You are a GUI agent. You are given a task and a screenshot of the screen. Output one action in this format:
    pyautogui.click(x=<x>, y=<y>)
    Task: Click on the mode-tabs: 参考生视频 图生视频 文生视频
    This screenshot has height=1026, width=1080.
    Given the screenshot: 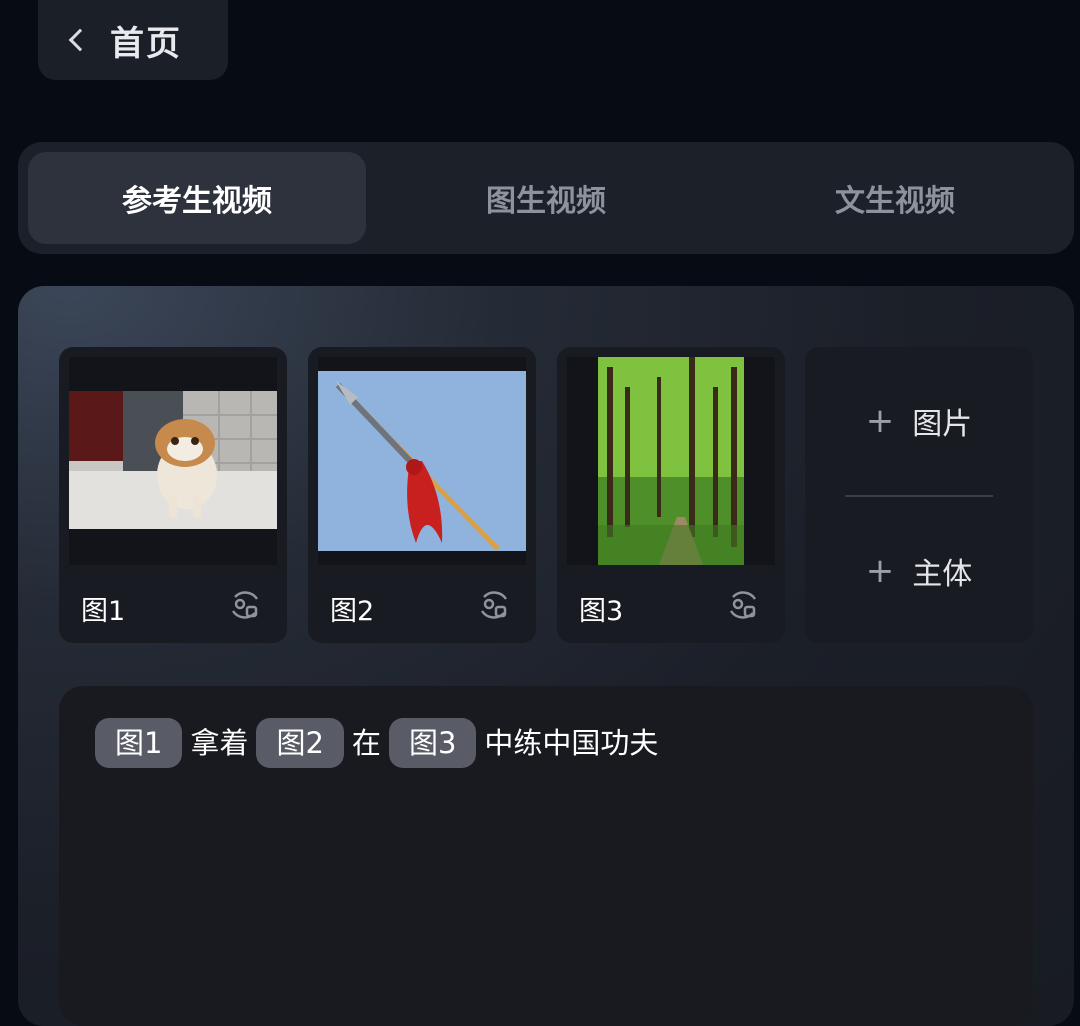 What is the action you would take?
    pyautogui.click(x=546, y=198)
    